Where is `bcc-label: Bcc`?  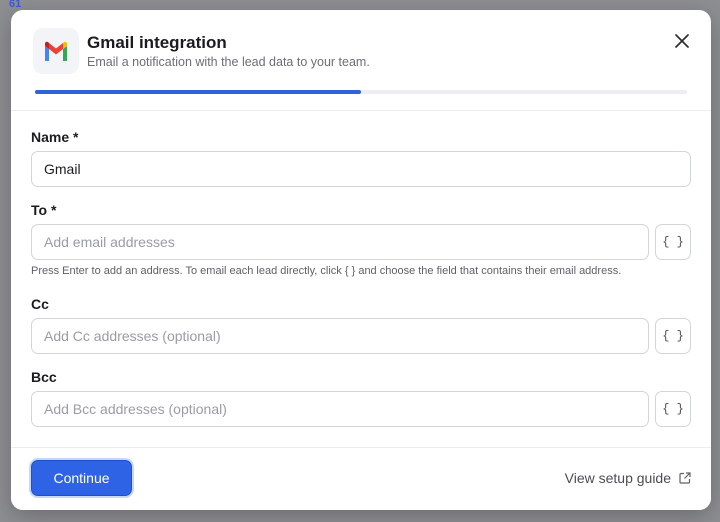
bcc-label: Bcc is located at coordinates (44, 377).